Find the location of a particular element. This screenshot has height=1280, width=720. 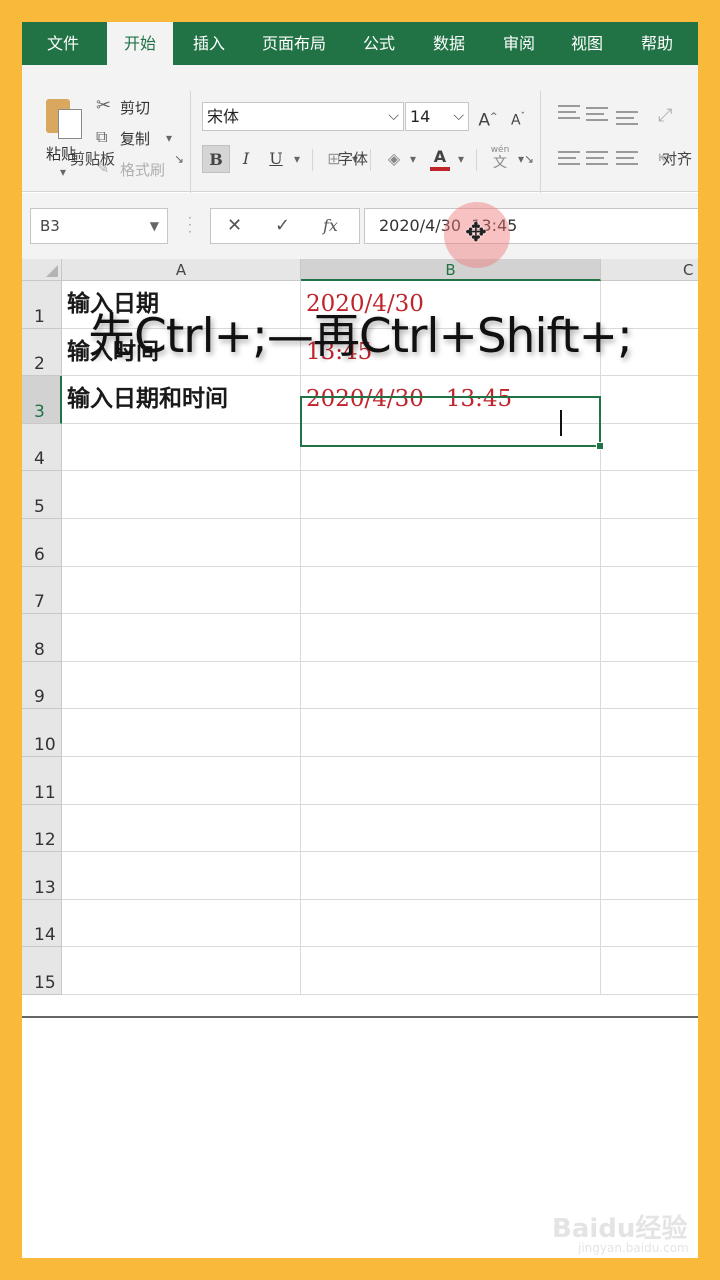

cell-c4 is located at coordinates (649, 448).